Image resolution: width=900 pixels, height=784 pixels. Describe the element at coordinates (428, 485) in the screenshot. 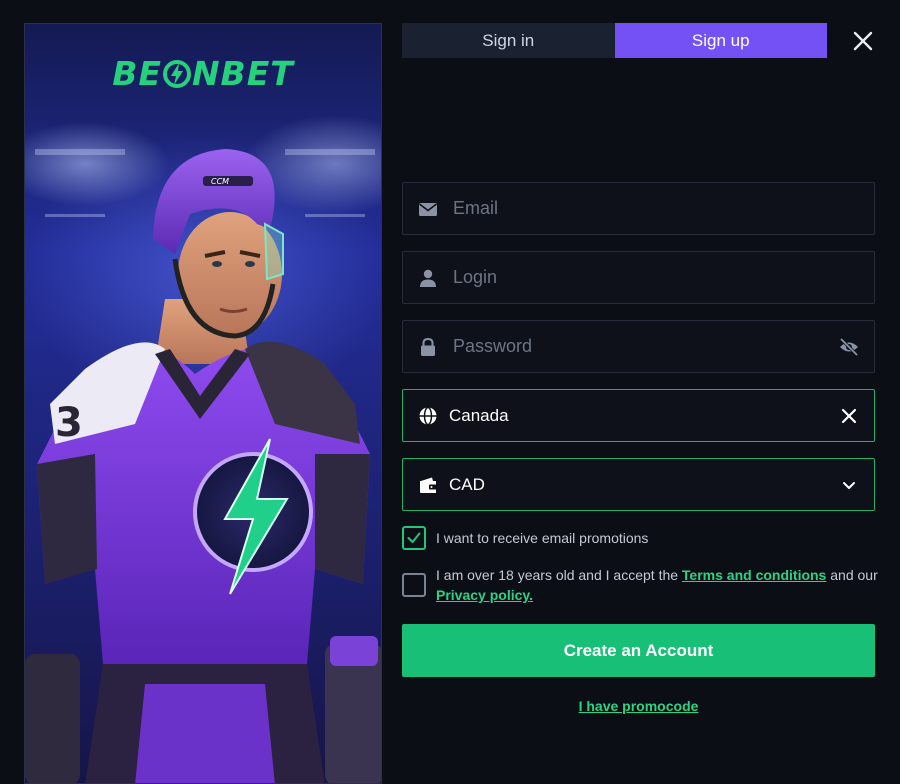

I see `wallet-icon` at that location.